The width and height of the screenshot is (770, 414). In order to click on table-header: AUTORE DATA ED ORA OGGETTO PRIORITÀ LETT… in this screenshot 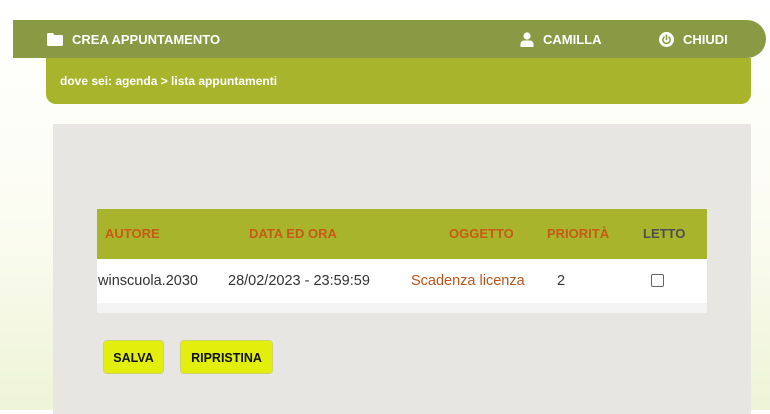, I will do `click(402, 234)`.